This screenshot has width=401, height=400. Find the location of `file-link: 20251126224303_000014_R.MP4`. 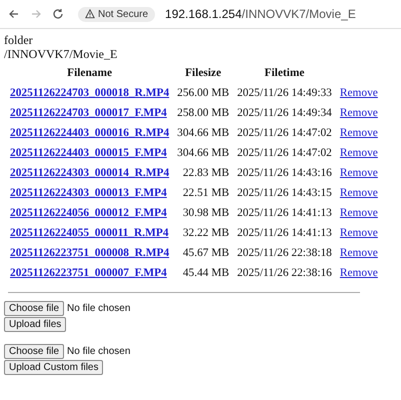

file-link: 20251126224303_000014_R.MP4 is located at coordinates (90, 173).